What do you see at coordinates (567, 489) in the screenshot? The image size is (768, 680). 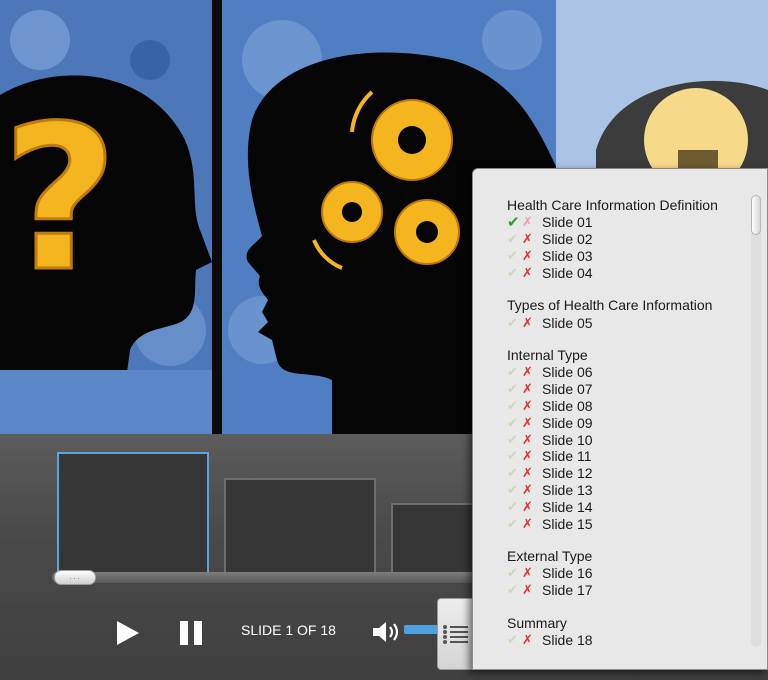 I see `outline-slide-label: Slide 13` at bounding box center [567, 489].